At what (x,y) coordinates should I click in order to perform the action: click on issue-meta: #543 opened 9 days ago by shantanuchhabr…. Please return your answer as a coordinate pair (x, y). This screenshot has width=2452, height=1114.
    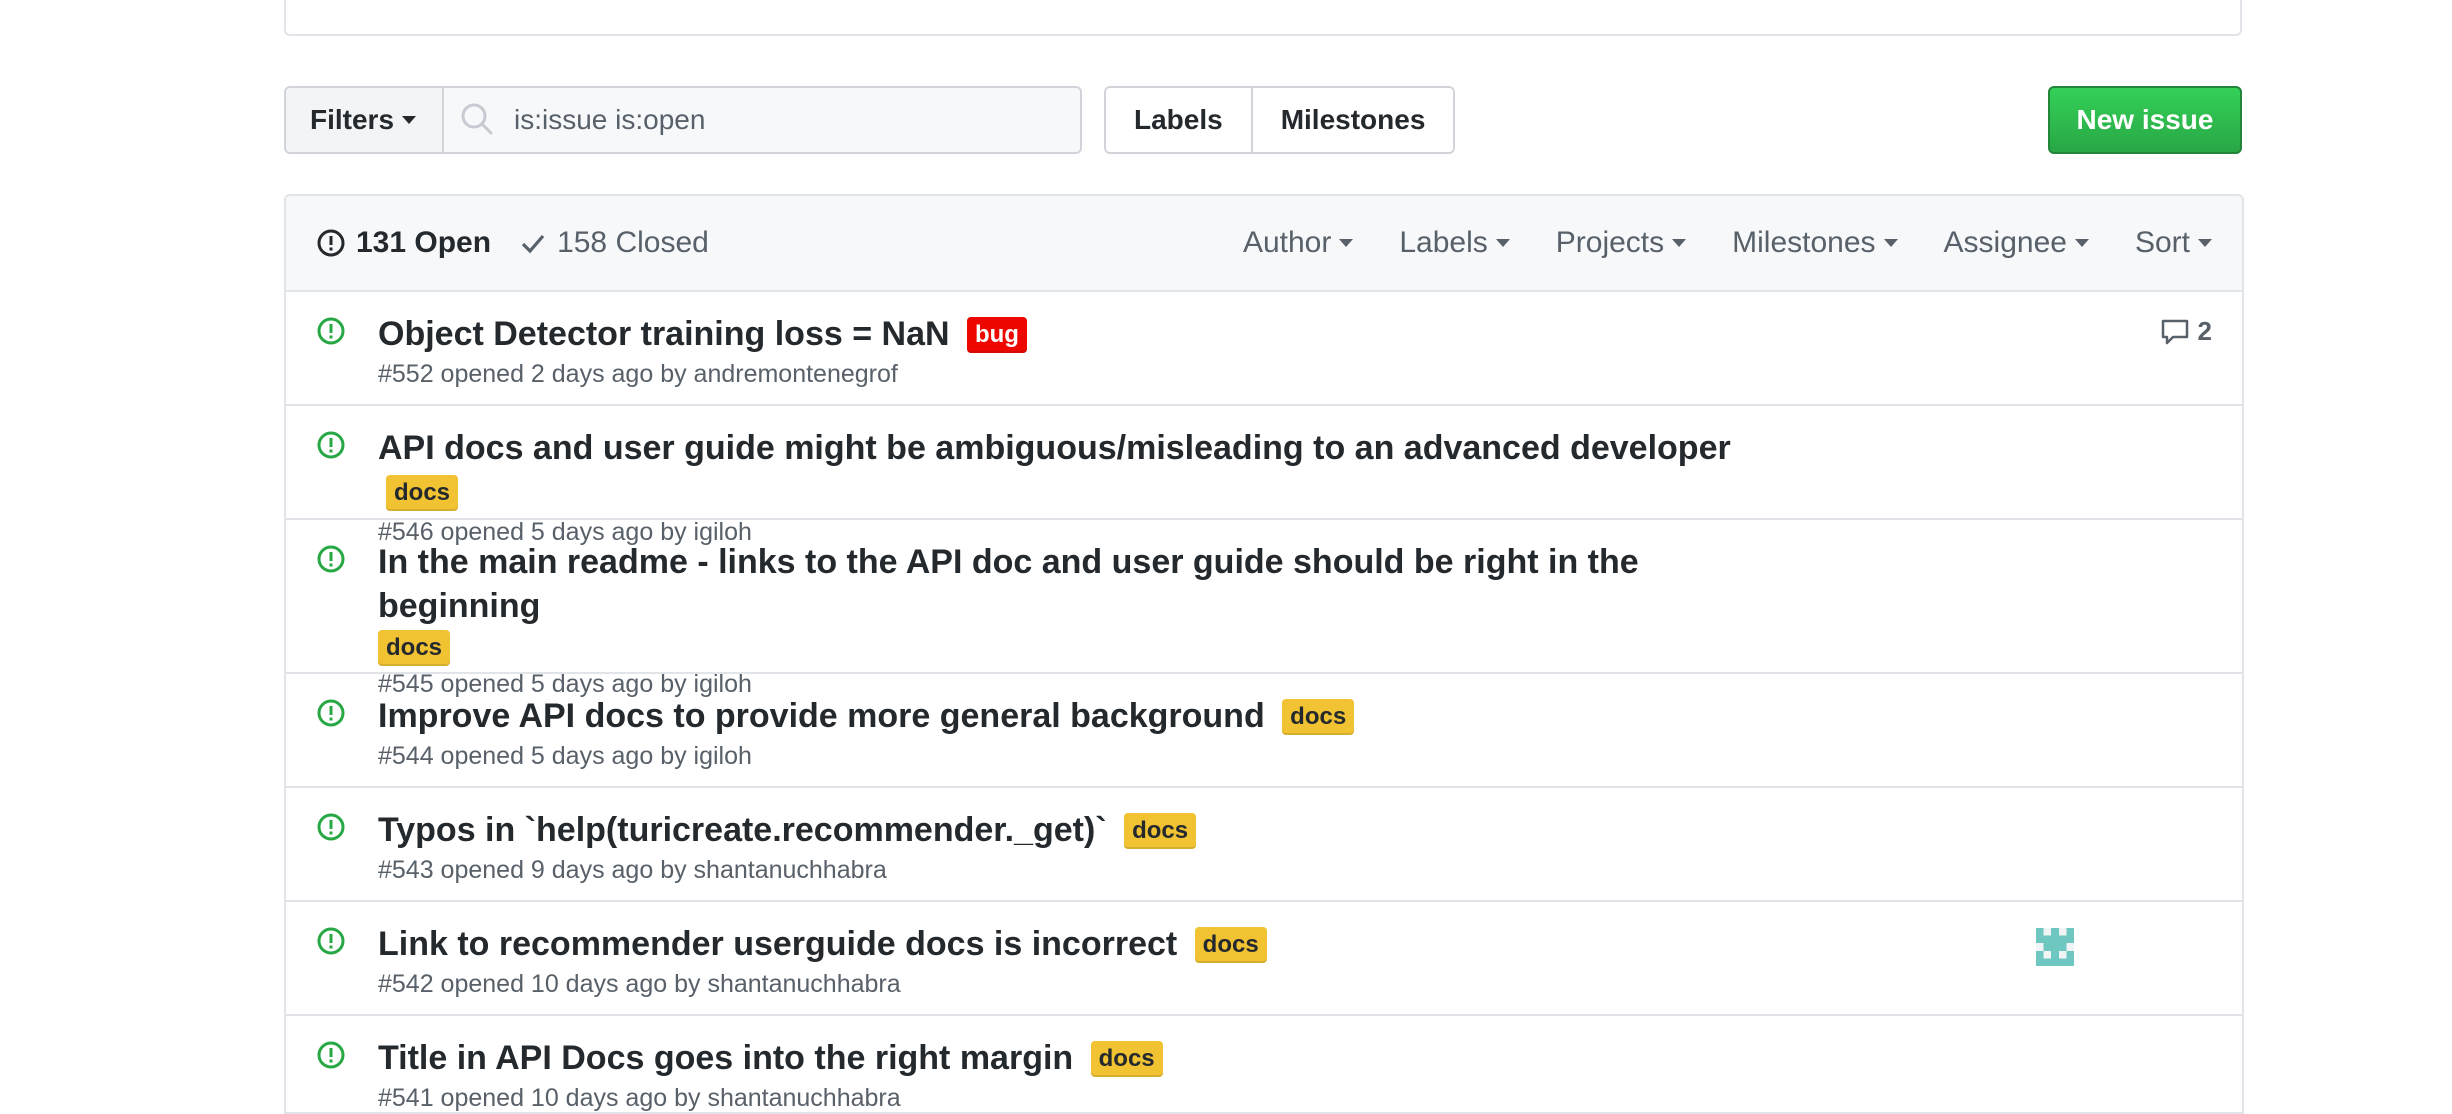
    Looking at the image, I should click on (632, 870).